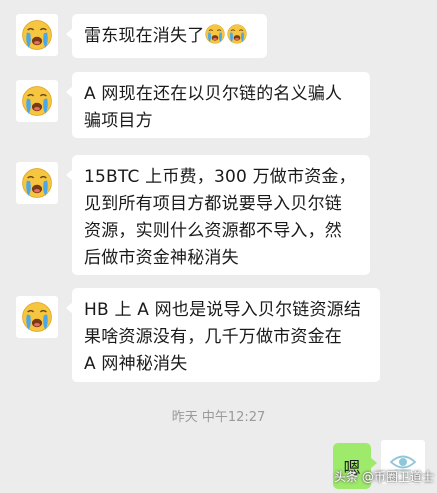 The image size is (437, 493). I want to click on message-text: 雷东现在消失了, so click(144, 36).